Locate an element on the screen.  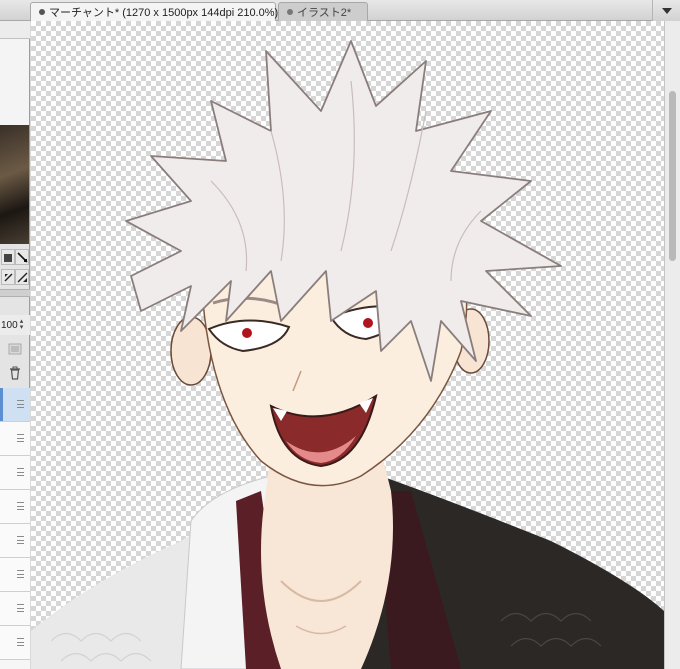
trash-icon is located at coordinates (15, 373).